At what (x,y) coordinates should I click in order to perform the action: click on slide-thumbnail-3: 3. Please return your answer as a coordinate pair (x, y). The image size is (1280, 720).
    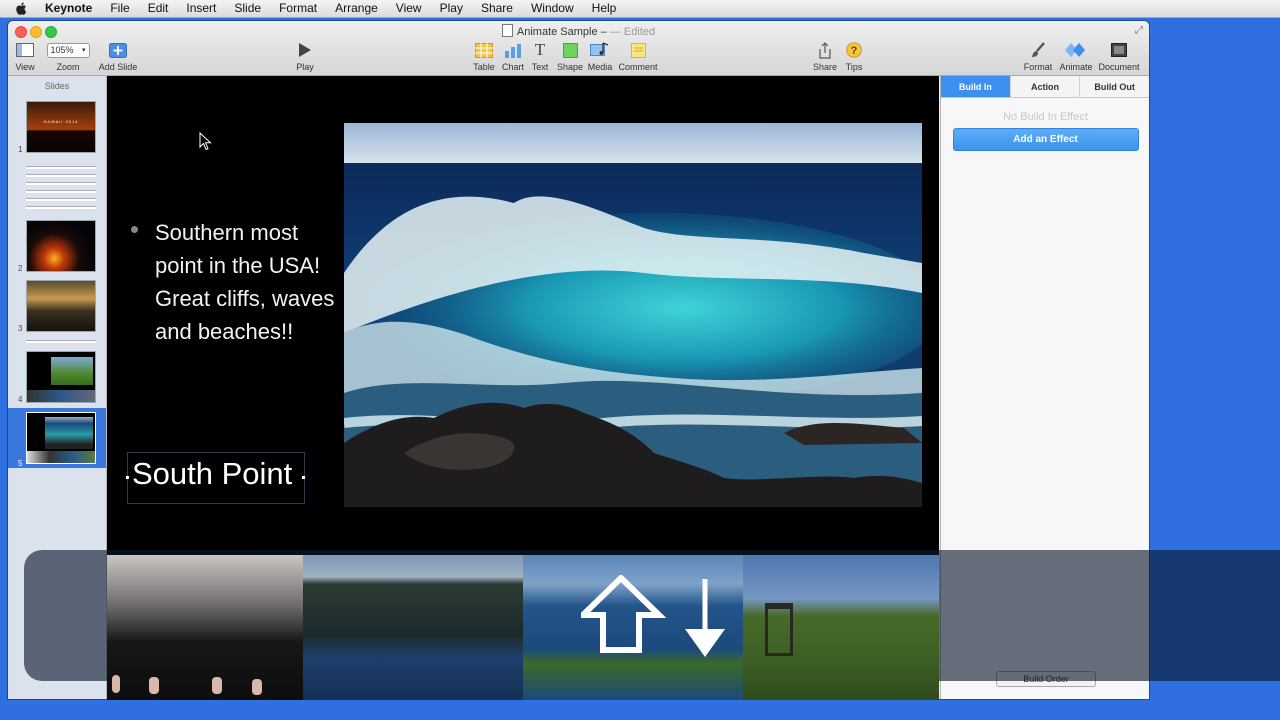
    Looking at the image, I should click on (57, 306).